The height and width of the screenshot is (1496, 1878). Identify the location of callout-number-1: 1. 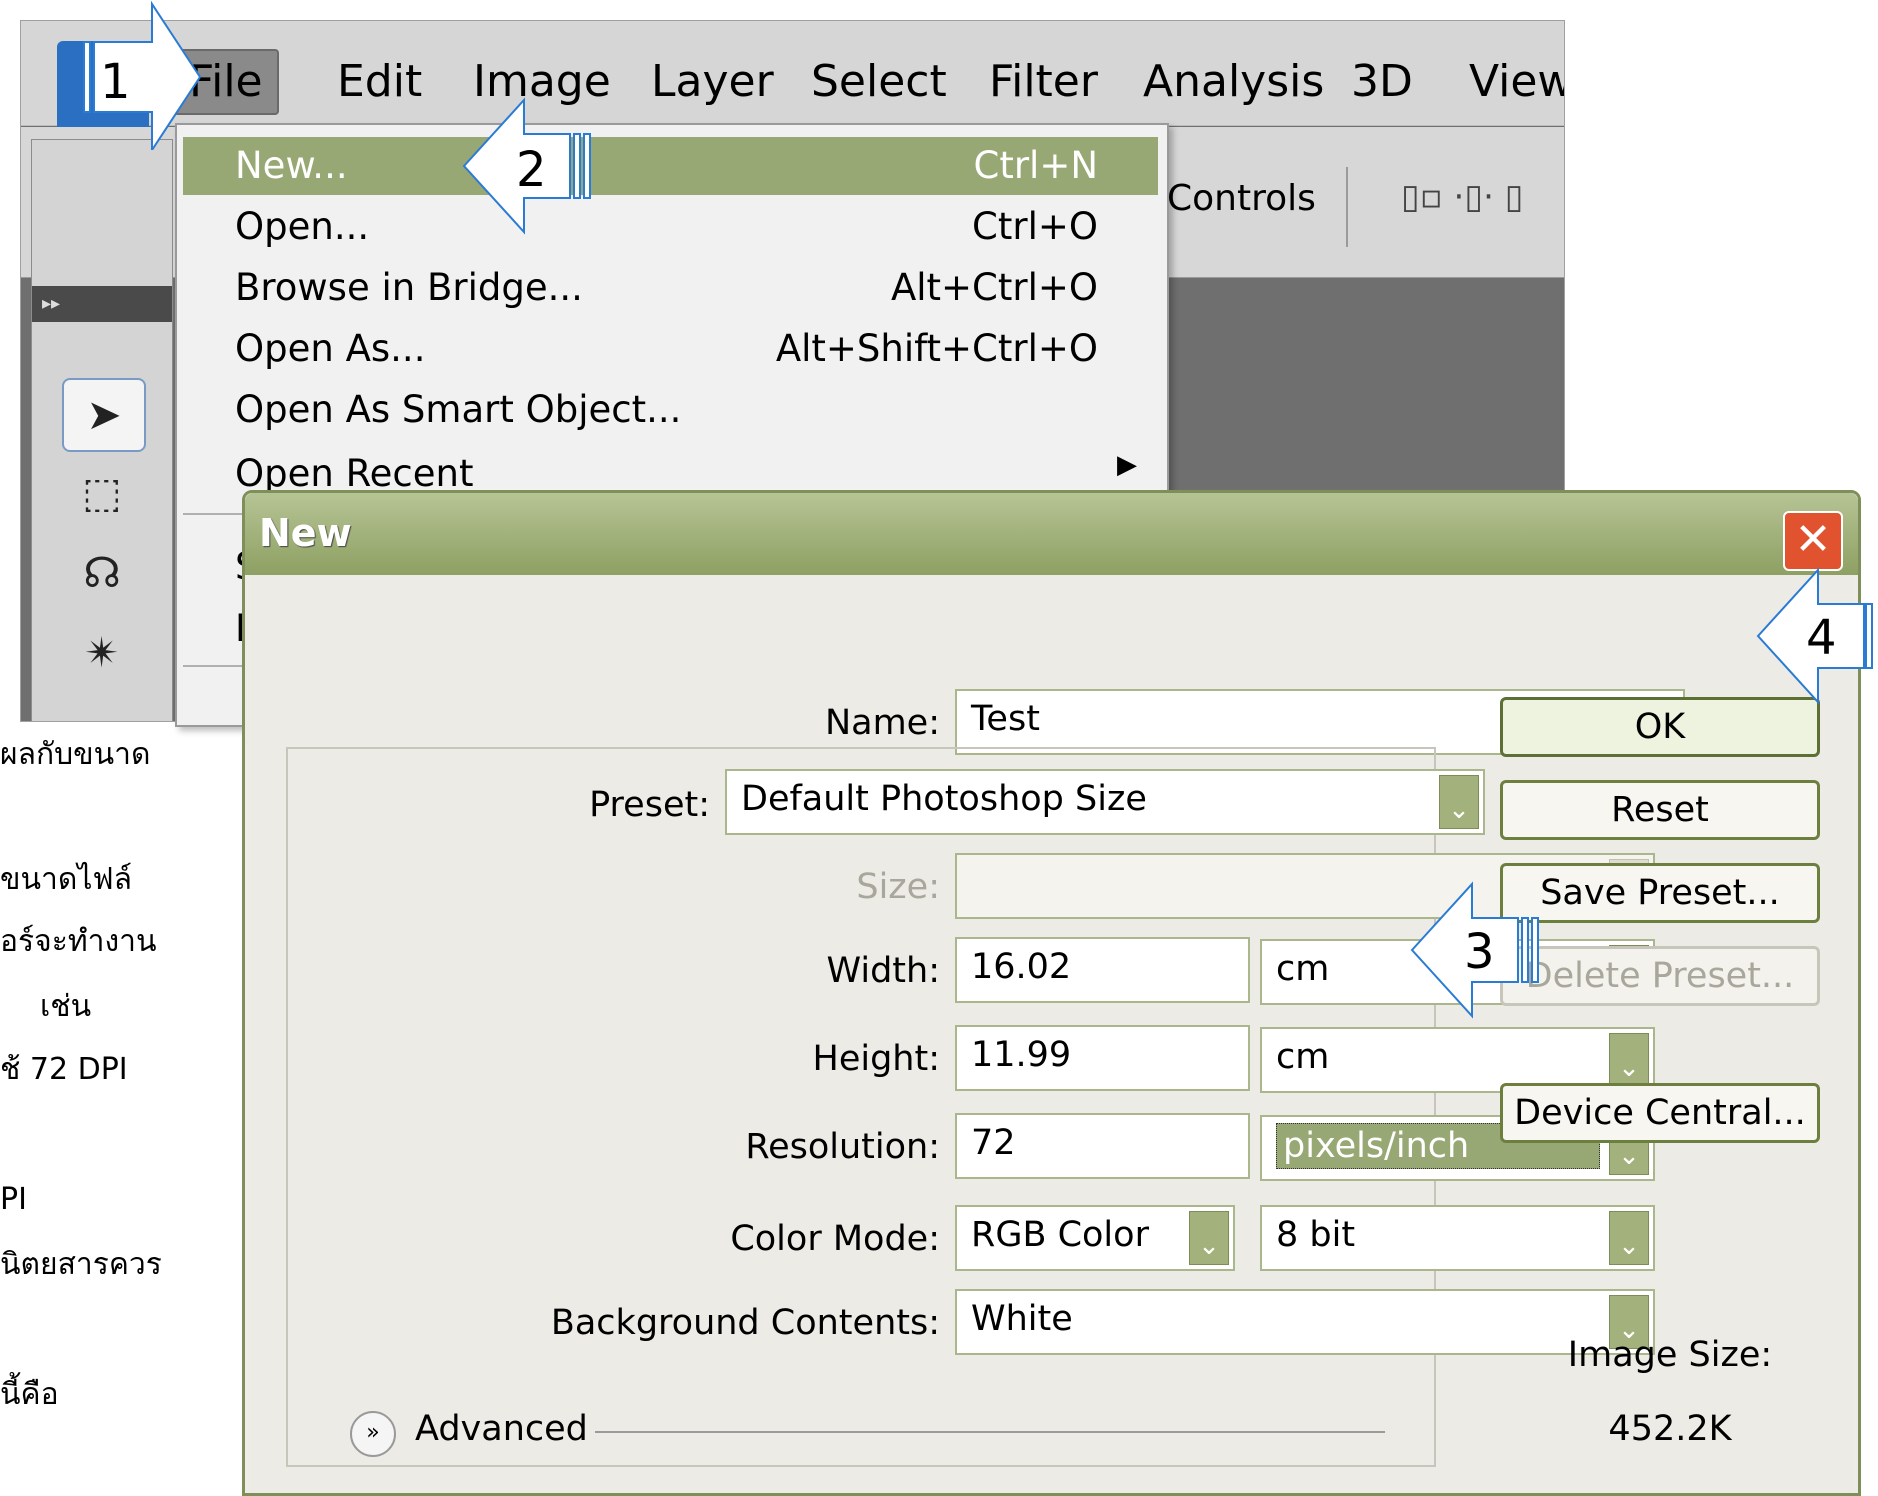
(115, 82).